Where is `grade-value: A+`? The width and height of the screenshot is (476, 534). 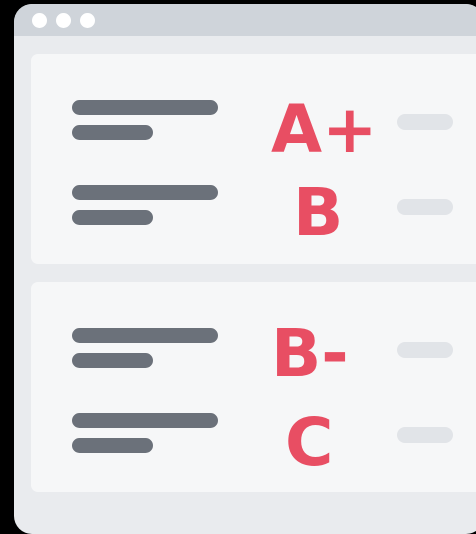 grade-value: A+ is located at coordinates (324, 129).